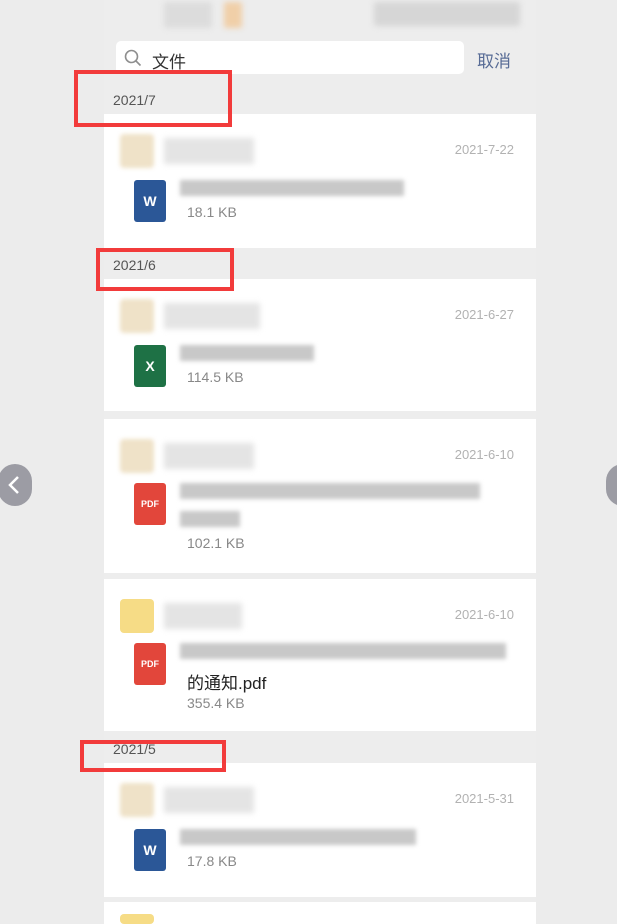 This screenshot has width=617, height=924. I want to click on chevron-left-icon, so click(13, 485).